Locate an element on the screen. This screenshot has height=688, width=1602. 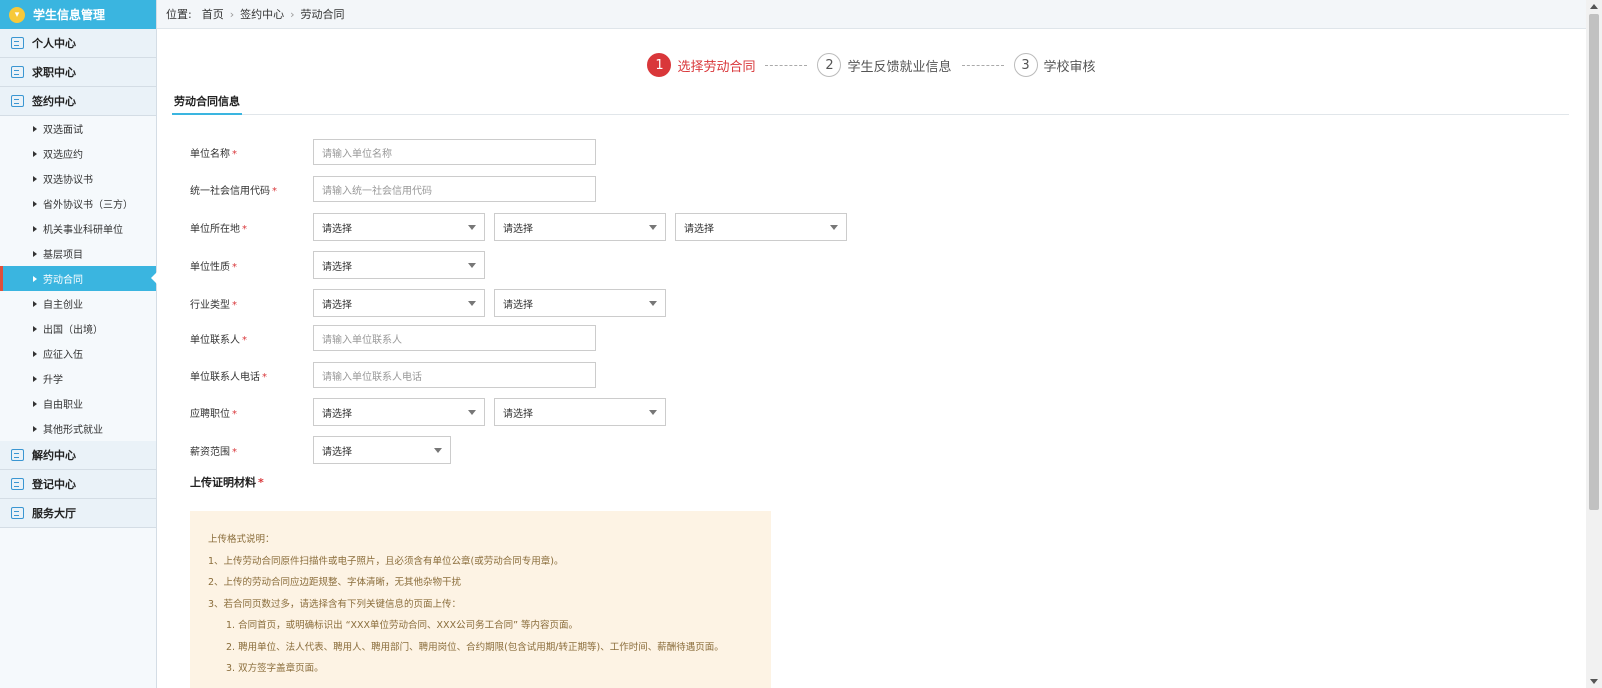
form-row-contact: 单位联系人 * 请输入单位联系人 is located at coordinates (397, 338).